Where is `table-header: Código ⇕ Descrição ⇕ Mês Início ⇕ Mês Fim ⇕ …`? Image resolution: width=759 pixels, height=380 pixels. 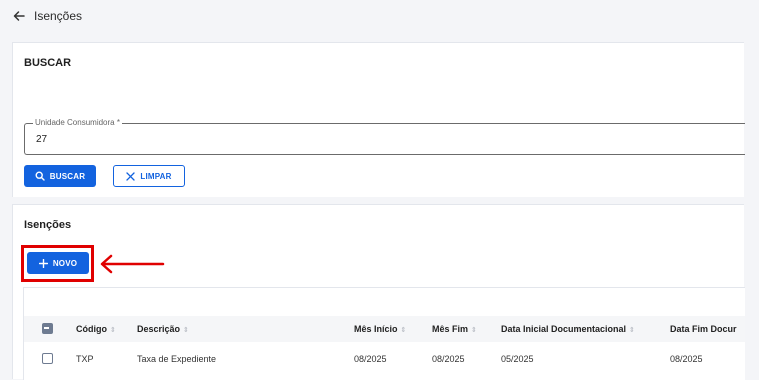 table-header: Código ⇕ Descrição ⇕ Mês Início ⇕ Mês Fim ⇕ … is located at coordinates (384, 329).